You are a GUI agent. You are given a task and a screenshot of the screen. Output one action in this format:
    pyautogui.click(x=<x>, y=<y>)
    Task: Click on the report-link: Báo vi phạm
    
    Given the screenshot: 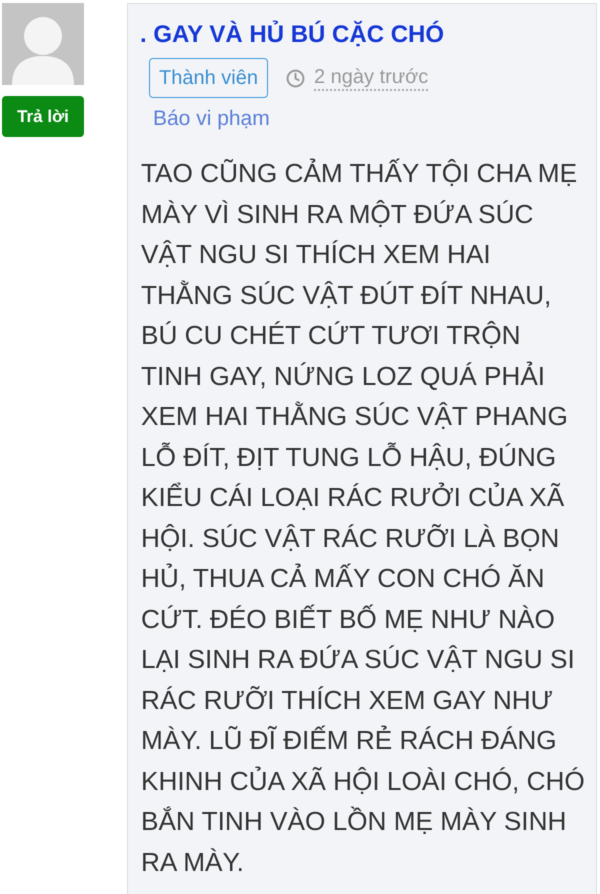 What is the action you would take?
    pyautogui.click(x=211, y=119)
    